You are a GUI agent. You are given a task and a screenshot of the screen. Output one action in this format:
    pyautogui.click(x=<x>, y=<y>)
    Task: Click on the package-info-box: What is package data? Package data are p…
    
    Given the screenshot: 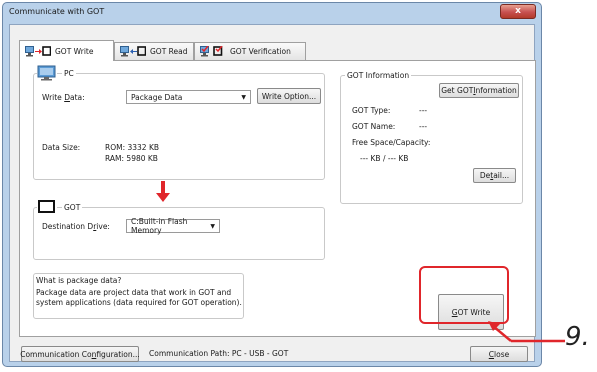 What is the action you would take?
    pyautogui.click(x=138, y=296)
    